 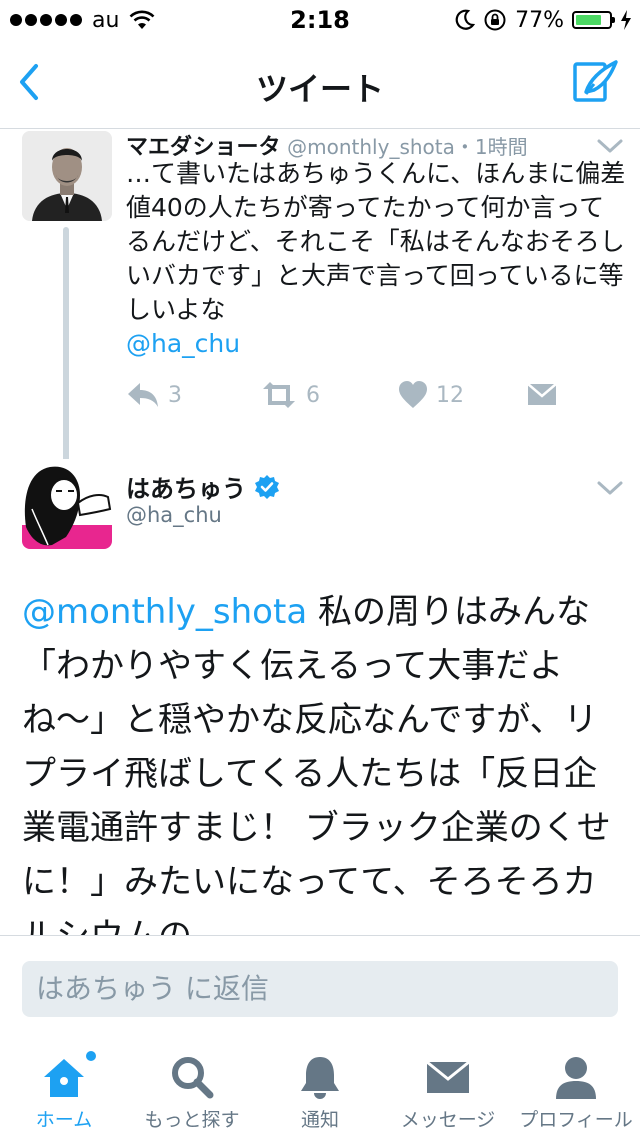 What do you see at coordinates (164, 612) in the screenshot?
I see `mention-link: @monthly_shota` at bounding box center [164, 612].